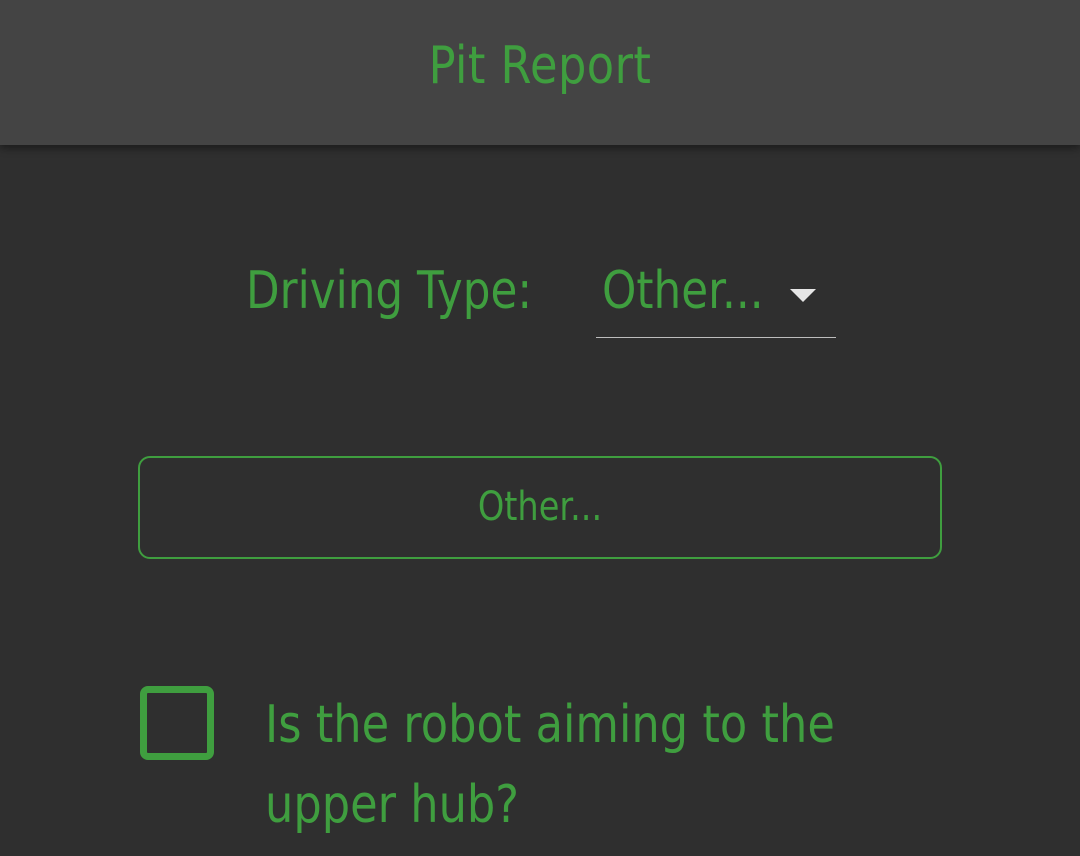 This screenshot has width=1080, height=856. I want to click on page-title: Pit Report, so click(540, 66).